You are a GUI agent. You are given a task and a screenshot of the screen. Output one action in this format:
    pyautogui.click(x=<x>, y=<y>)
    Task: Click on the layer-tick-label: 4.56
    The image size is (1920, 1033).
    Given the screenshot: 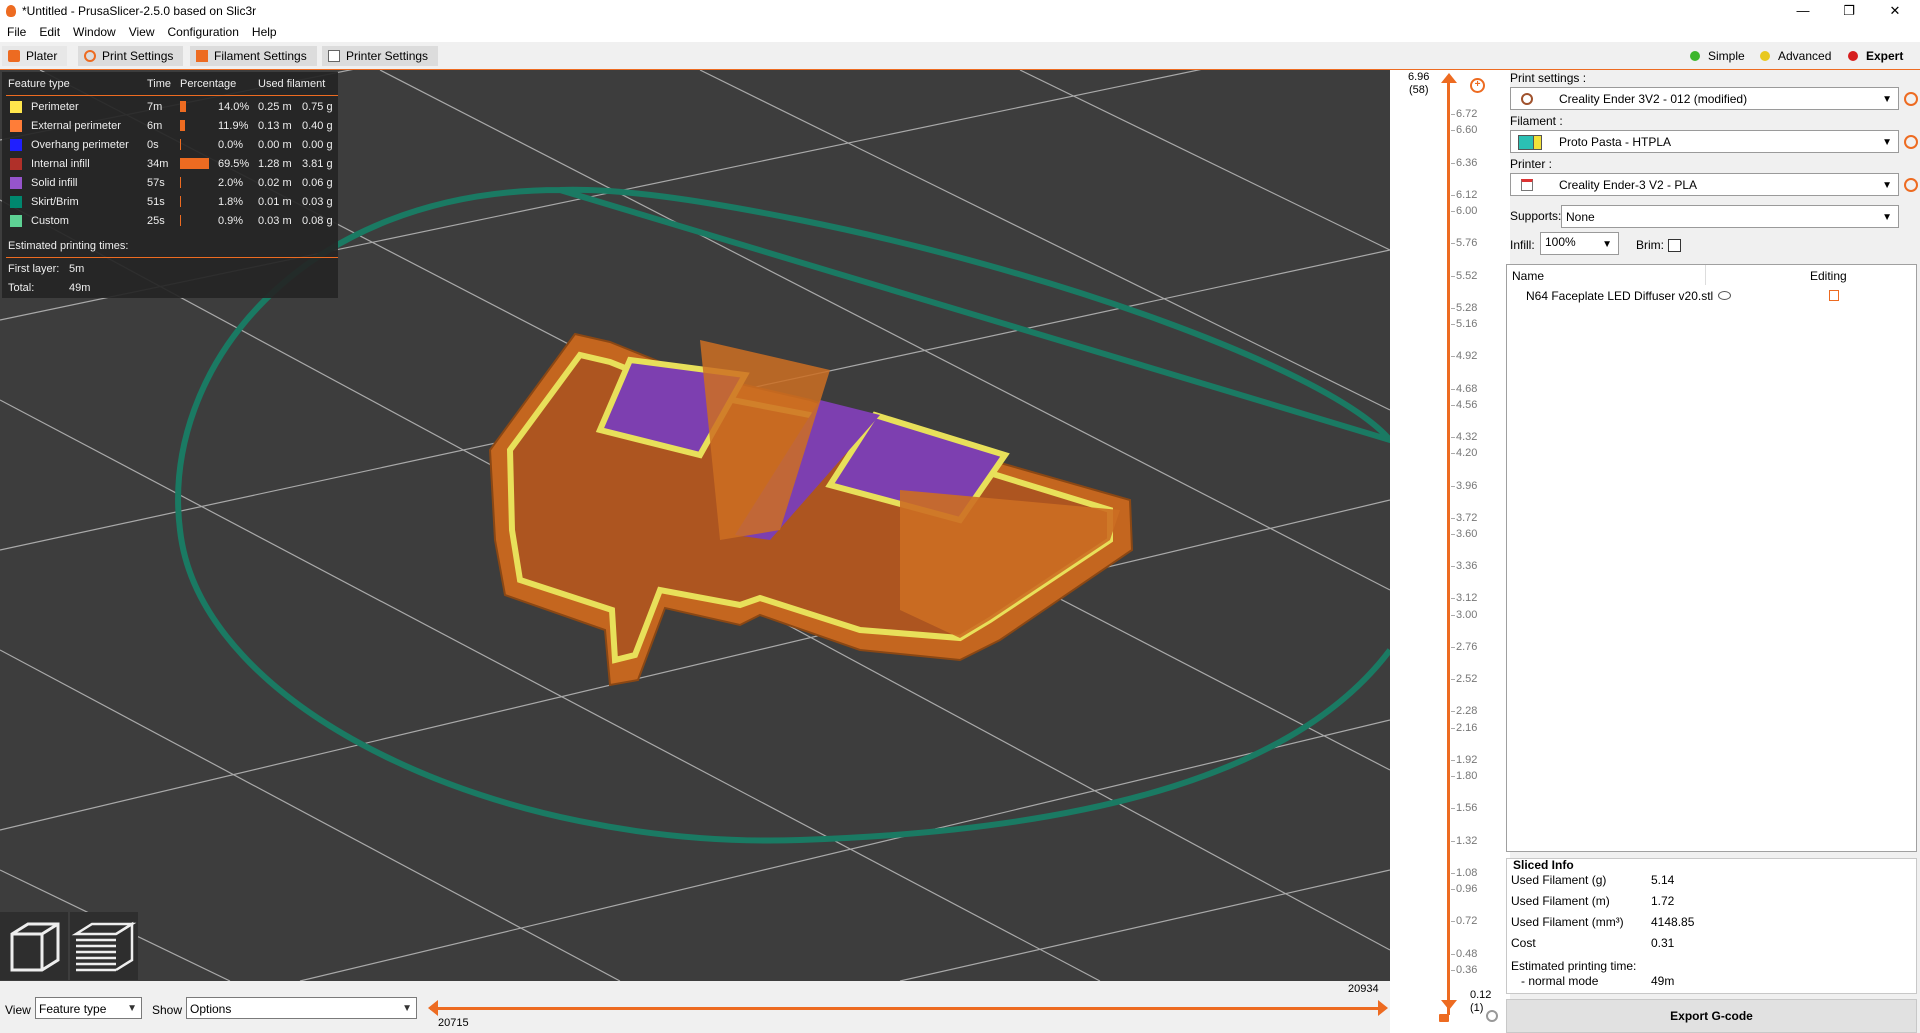 What is the action you would take?
    pyautogui.click(x=1467, y=404)
    